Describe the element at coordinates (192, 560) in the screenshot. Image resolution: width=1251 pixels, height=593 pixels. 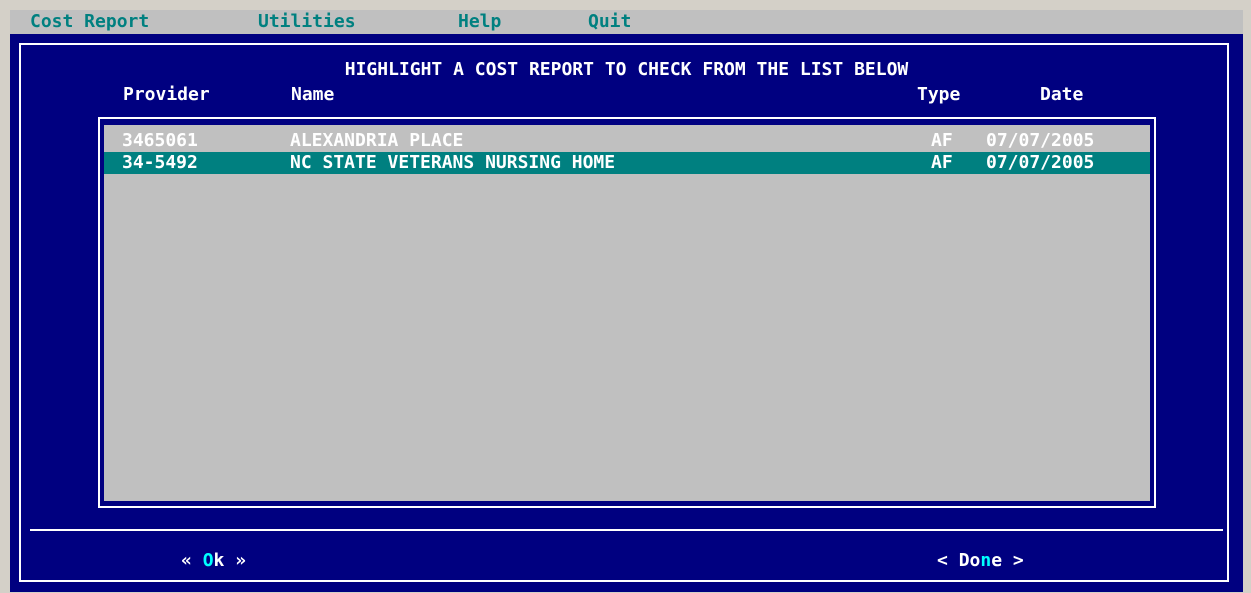
I see `ok-prefix: «` at that location.